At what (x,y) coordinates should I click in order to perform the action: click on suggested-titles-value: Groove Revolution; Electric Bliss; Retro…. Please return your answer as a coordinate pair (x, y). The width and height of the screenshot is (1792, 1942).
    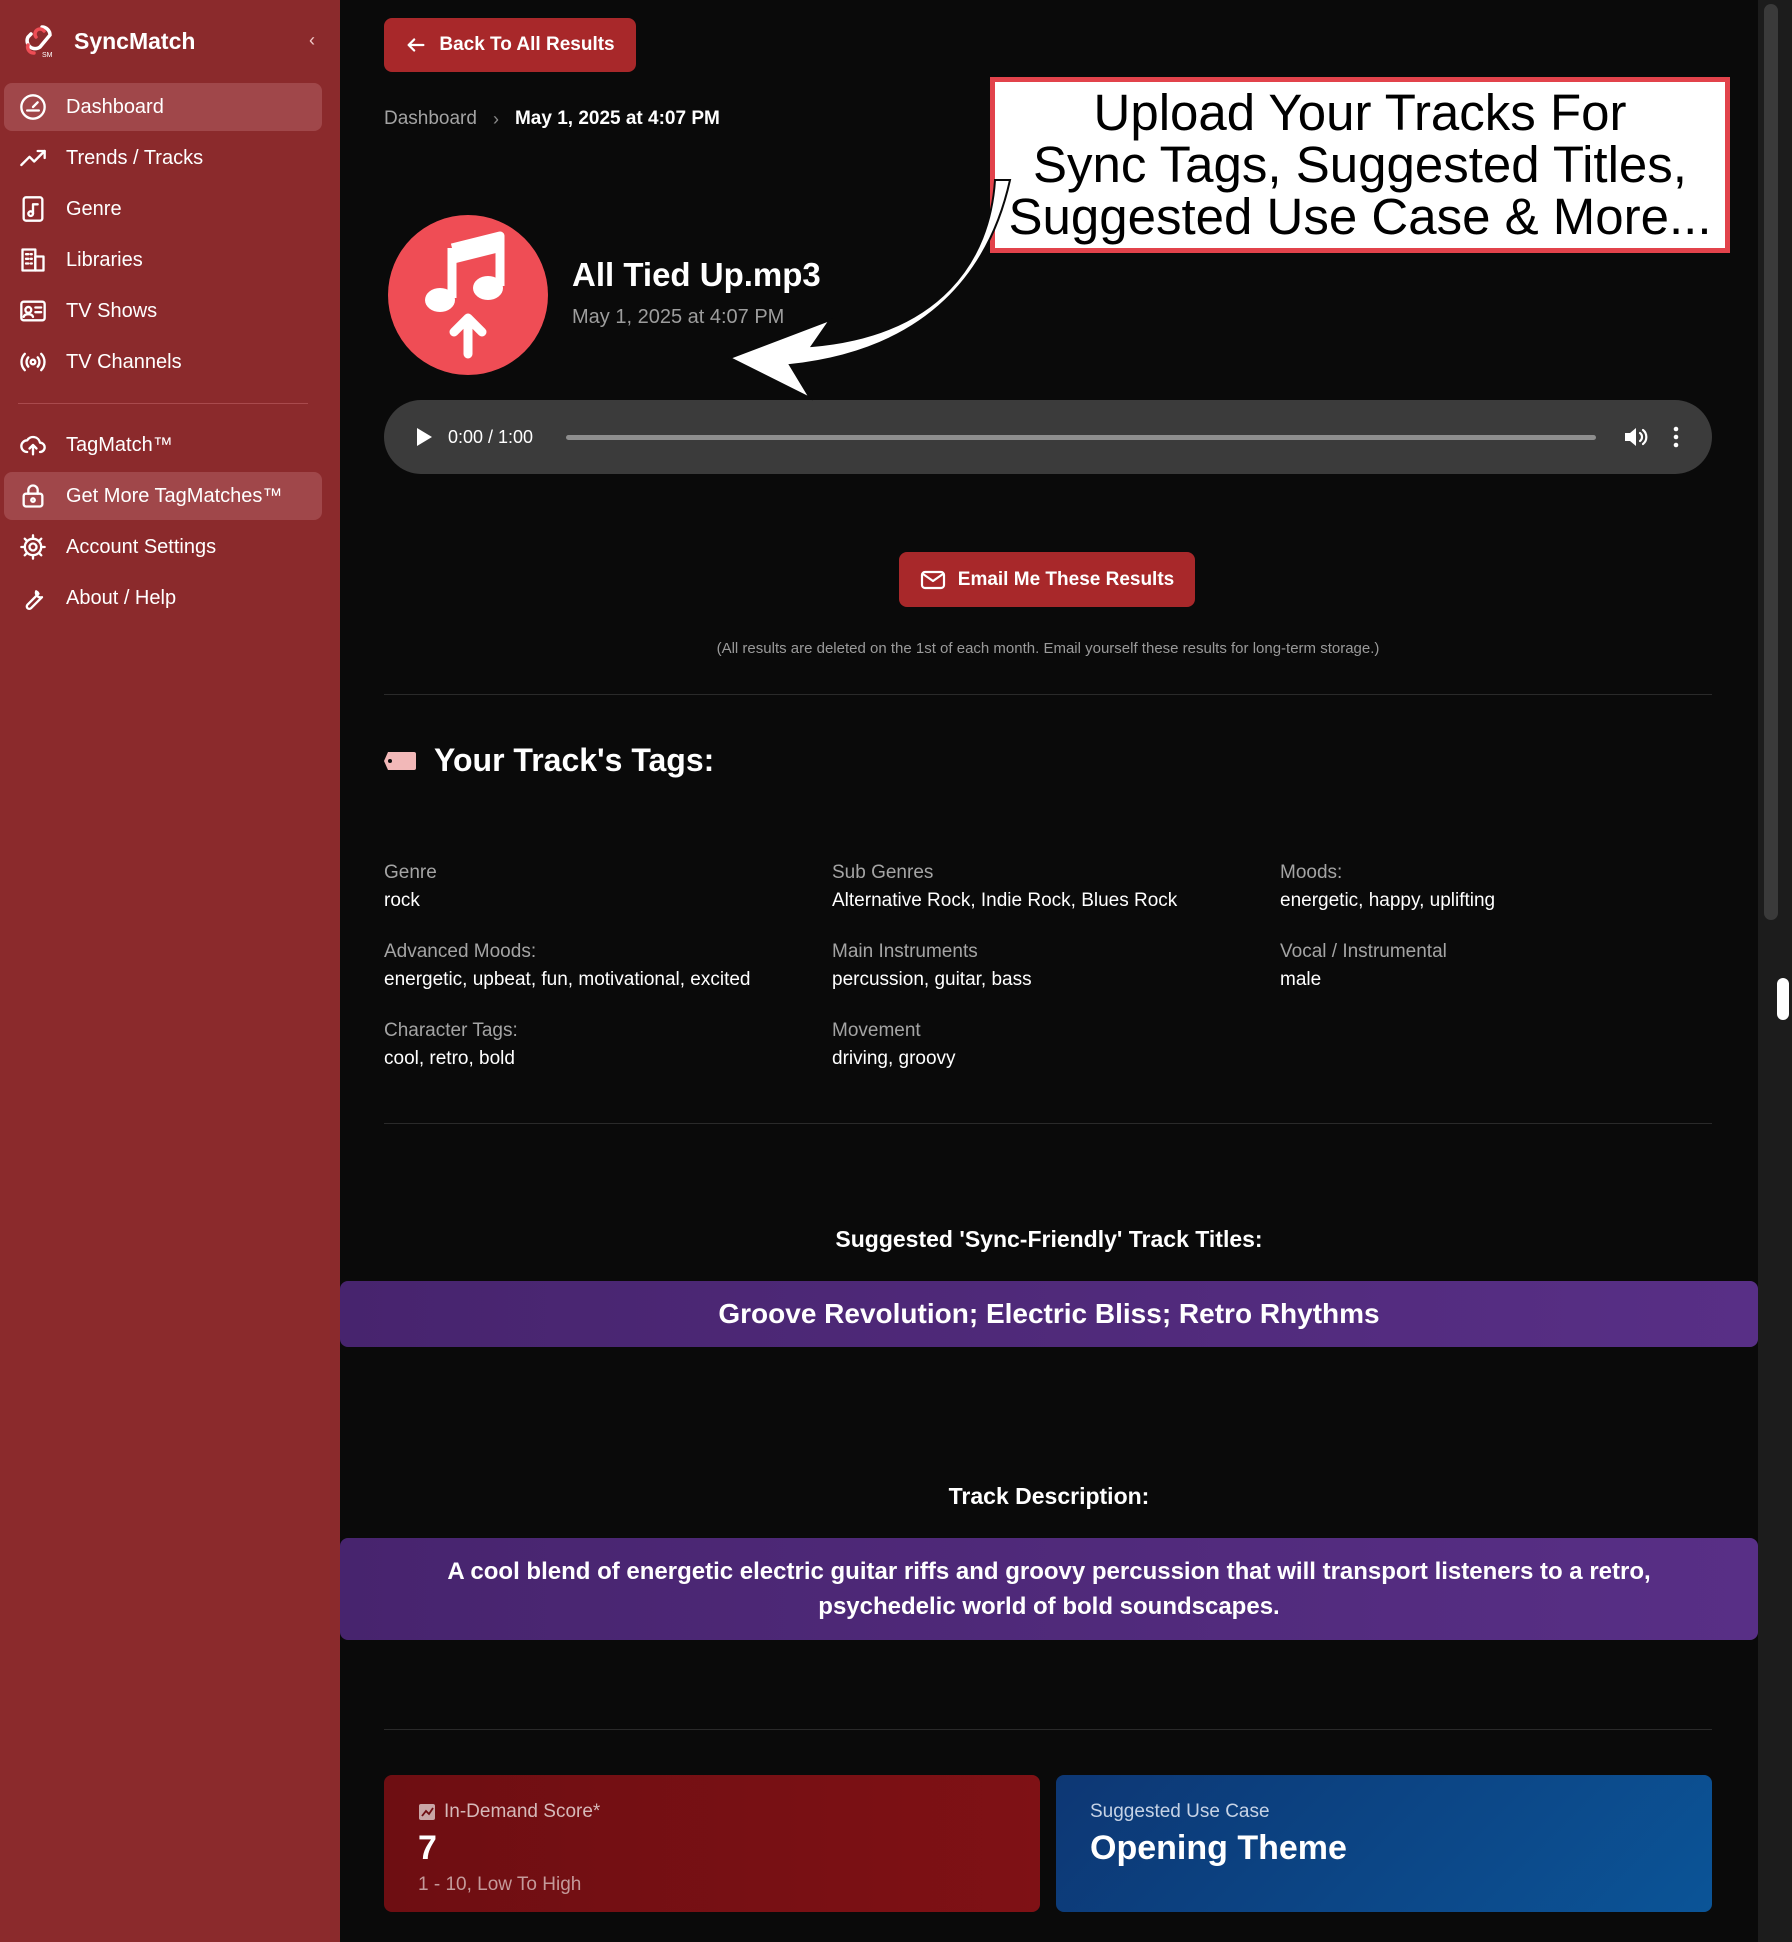
    Looking at the image, I should click on (1049, 1314).